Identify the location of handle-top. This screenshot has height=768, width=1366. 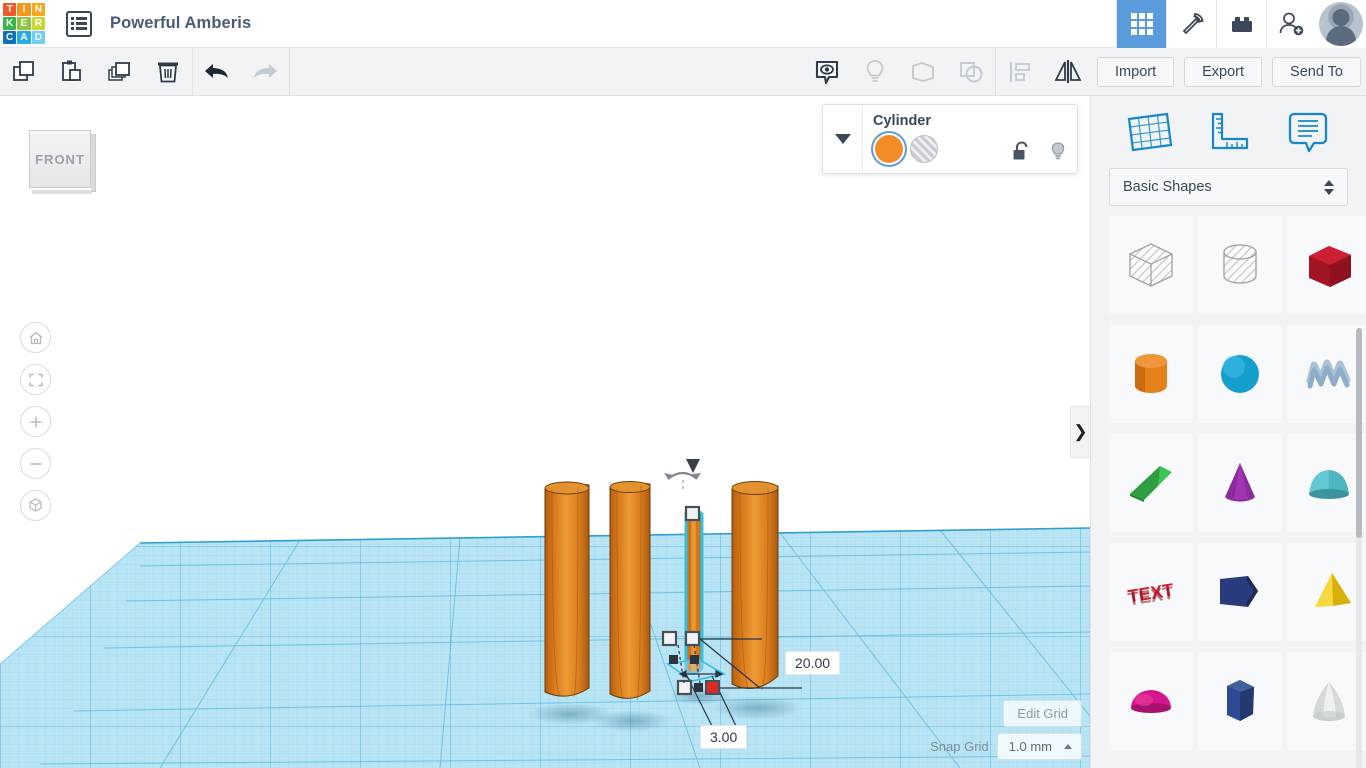
(692, 513).